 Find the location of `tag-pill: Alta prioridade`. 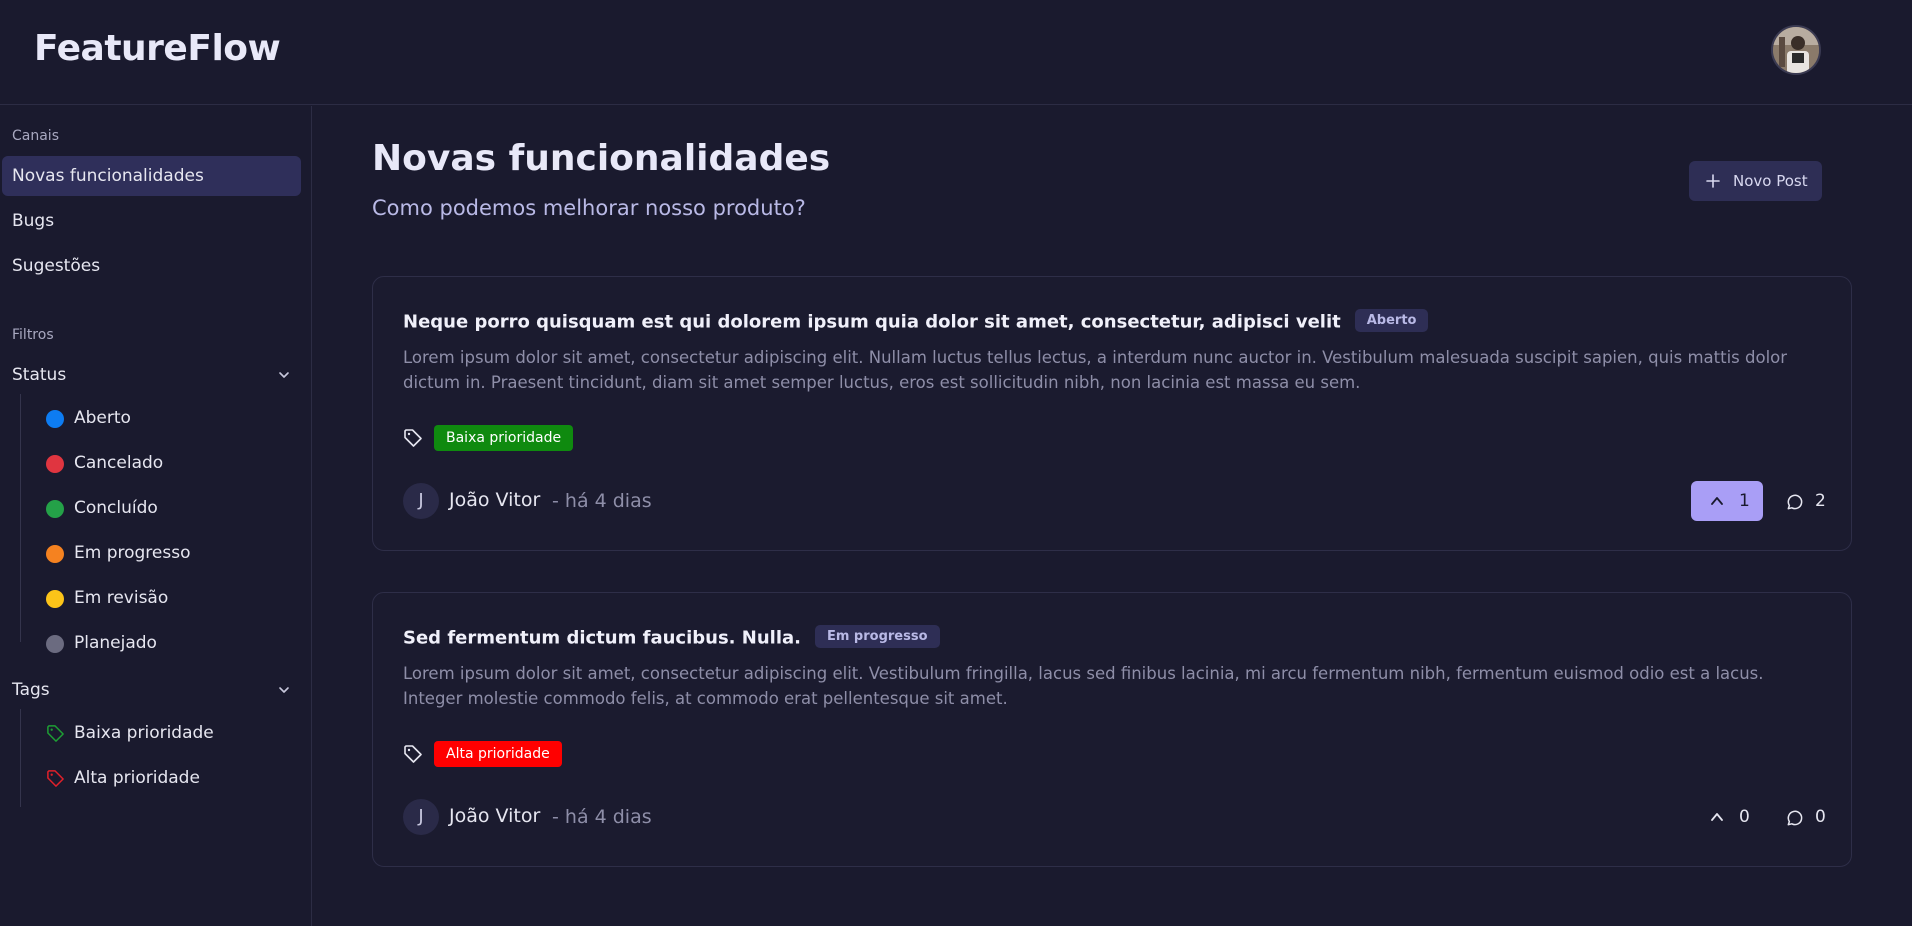

tag-pill: Alta prioridade is located at coordinates (498, 754).